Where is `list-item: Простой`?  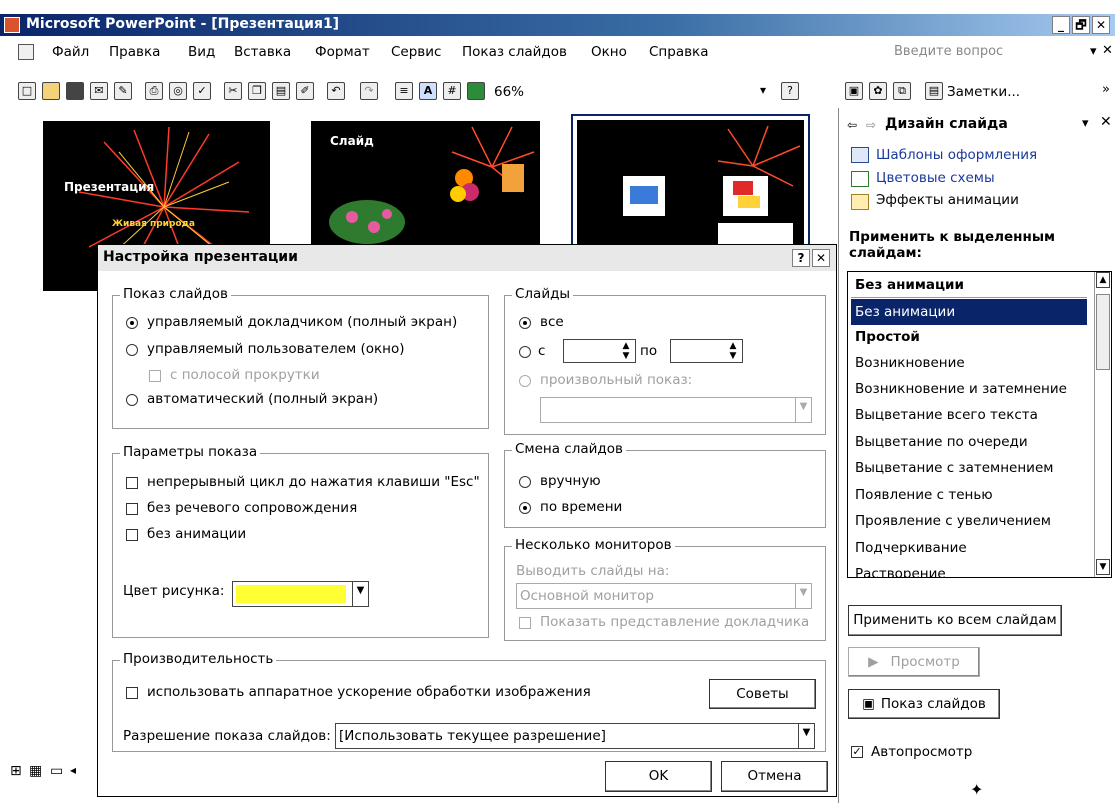 list-item: Простой is located at coordinates (969, 337).